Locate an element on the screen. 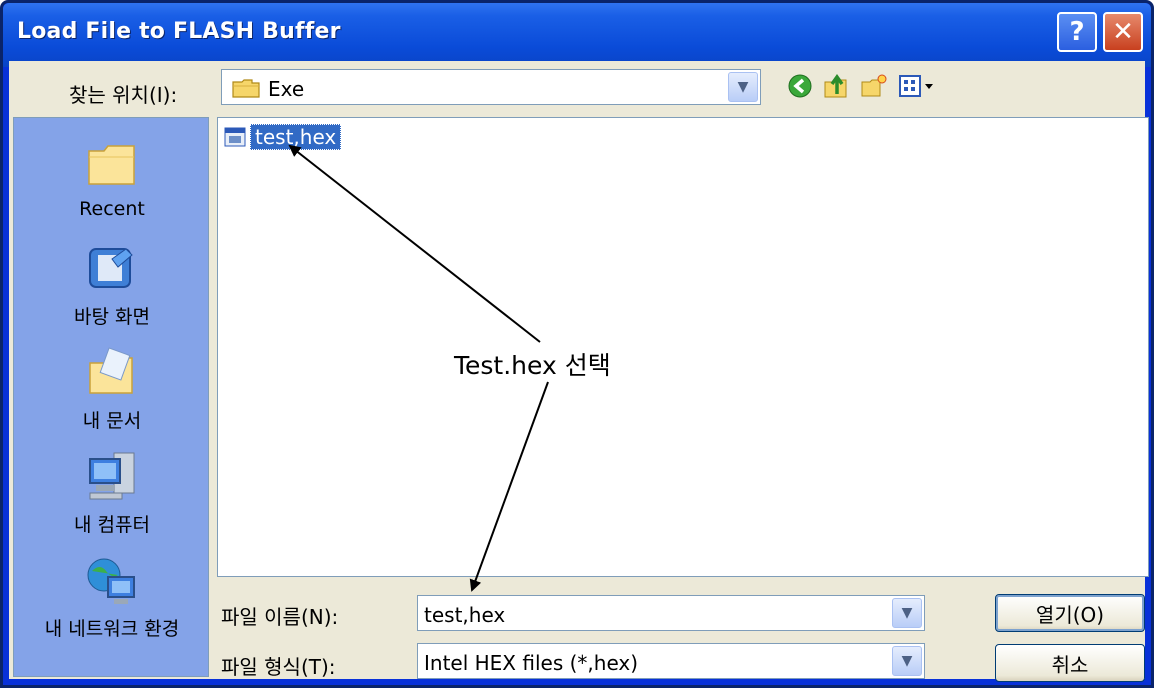 This screenshot has height=693, width=1160. help-button: ? is located at coordinates (1077, 32).